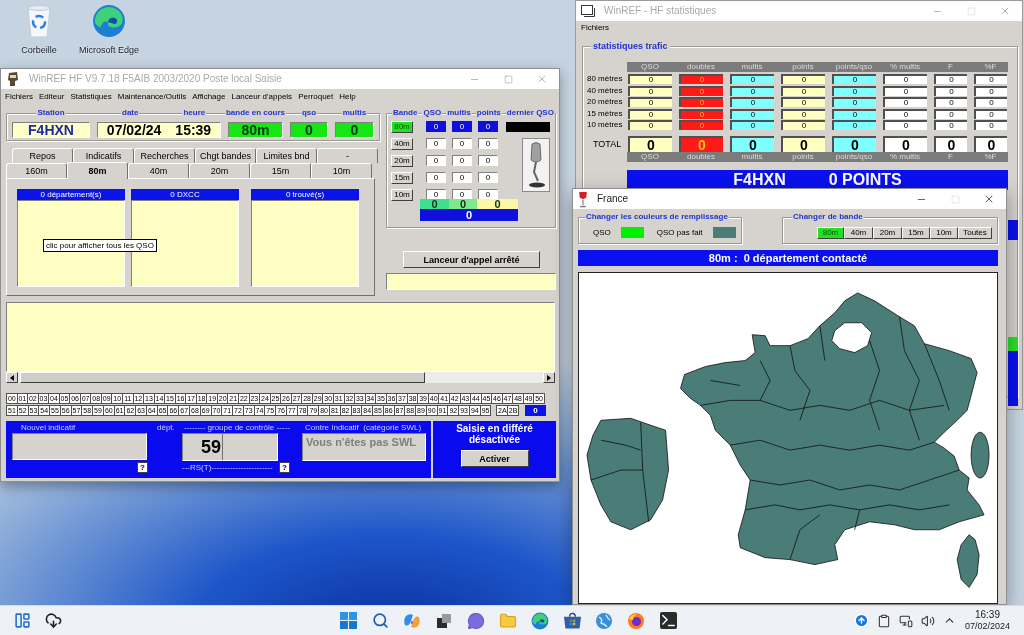 Image resolution: width=1024 pixels, height=635 pixels. What do you see at coordinates (166, 427) in the screenshot?
I see `field-label: dépt.` at bounding box center [166, 427].